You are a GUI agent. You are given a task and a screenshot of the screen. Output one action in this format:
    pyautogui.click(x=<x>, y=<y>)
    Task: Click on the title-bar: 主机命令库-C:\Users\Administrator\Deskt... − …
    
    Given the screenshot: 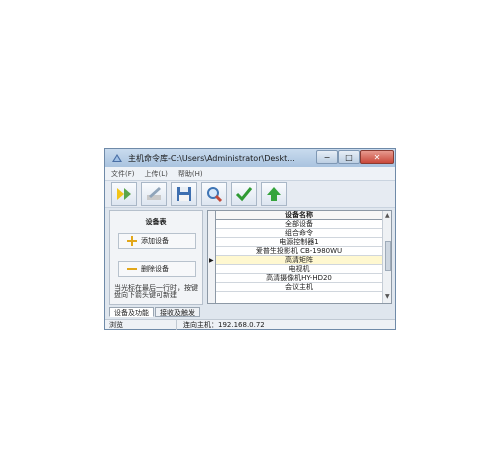 What is the action you would take?
    pyautogui.click(x=250, y=158)
    